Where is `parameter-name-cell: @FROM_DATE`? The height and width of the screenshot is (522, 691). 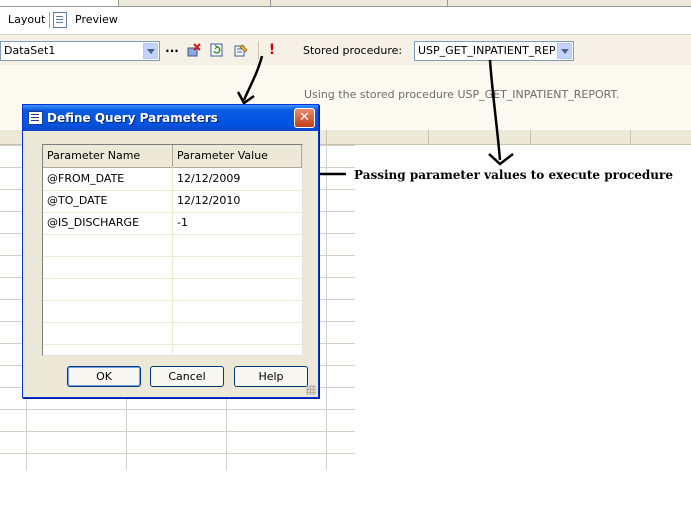 parameter-name-cell: @FROM_DATE is located at coordinates (86, 178).